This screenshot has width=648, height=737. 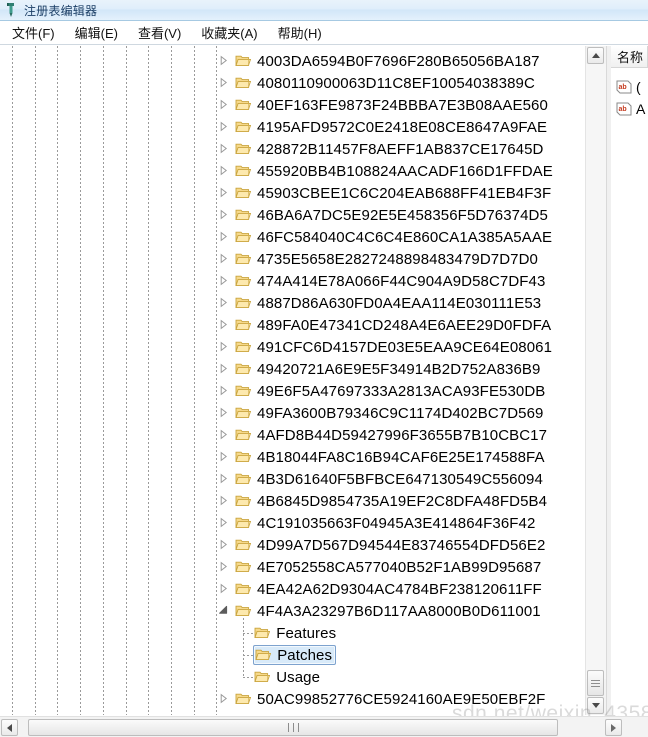 I want to click on hscroll-left-button, so click(x=9, y=727).